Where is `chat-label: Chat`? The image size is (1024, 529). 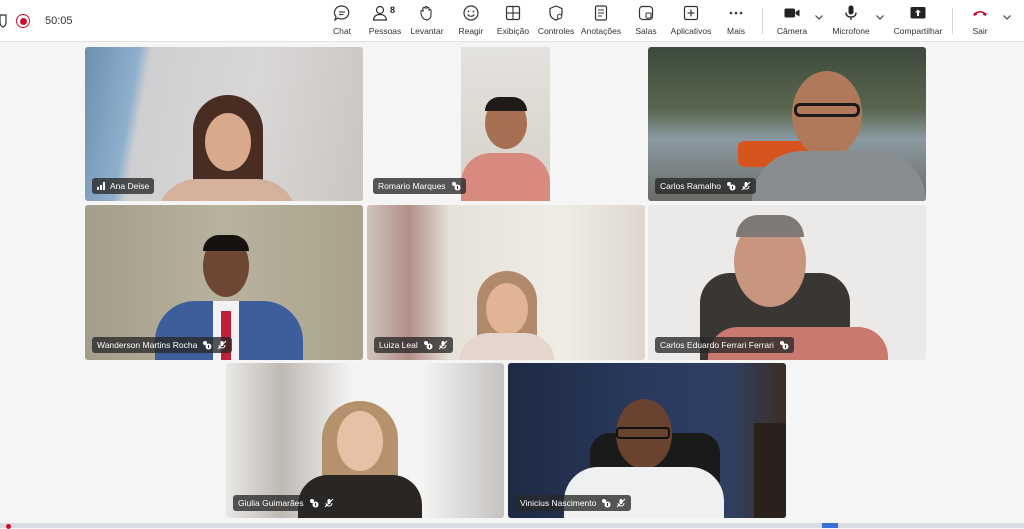
chat-label: Chat is located at coordinates (342, 31).